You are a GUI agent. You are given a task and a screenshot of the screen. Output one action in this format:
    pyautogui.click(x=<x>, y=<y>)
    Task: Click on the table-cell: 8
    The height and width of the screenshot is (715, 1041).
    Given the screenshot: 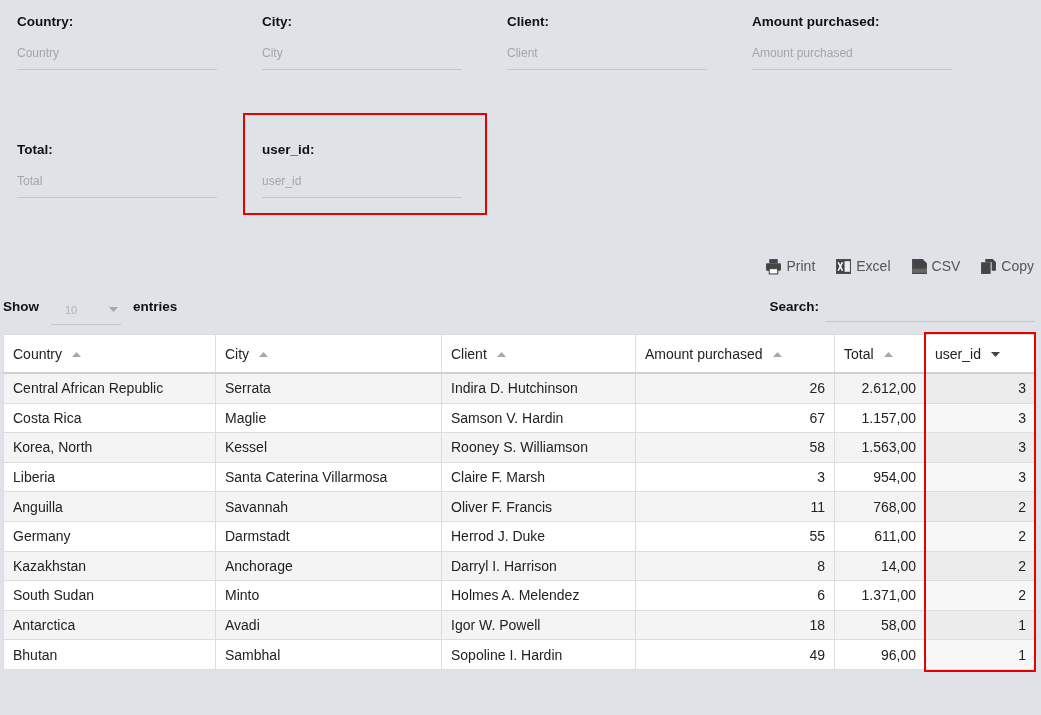 What is the action you would take?
    pyautogui.click(x=735, y=566)
    